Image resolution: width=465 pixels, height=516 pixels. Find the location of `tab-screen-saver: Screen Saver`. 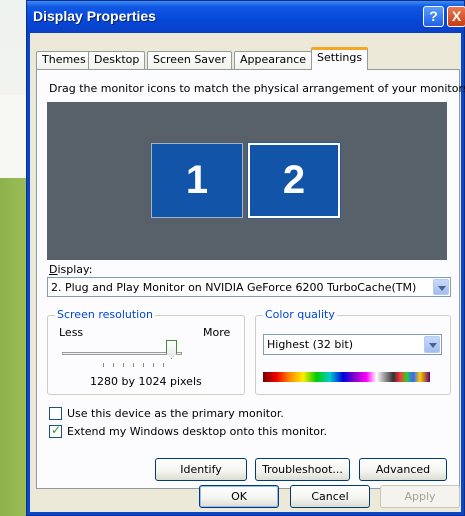

tab-screen-saver: Screen Saver is located at coordinates (189, 60).